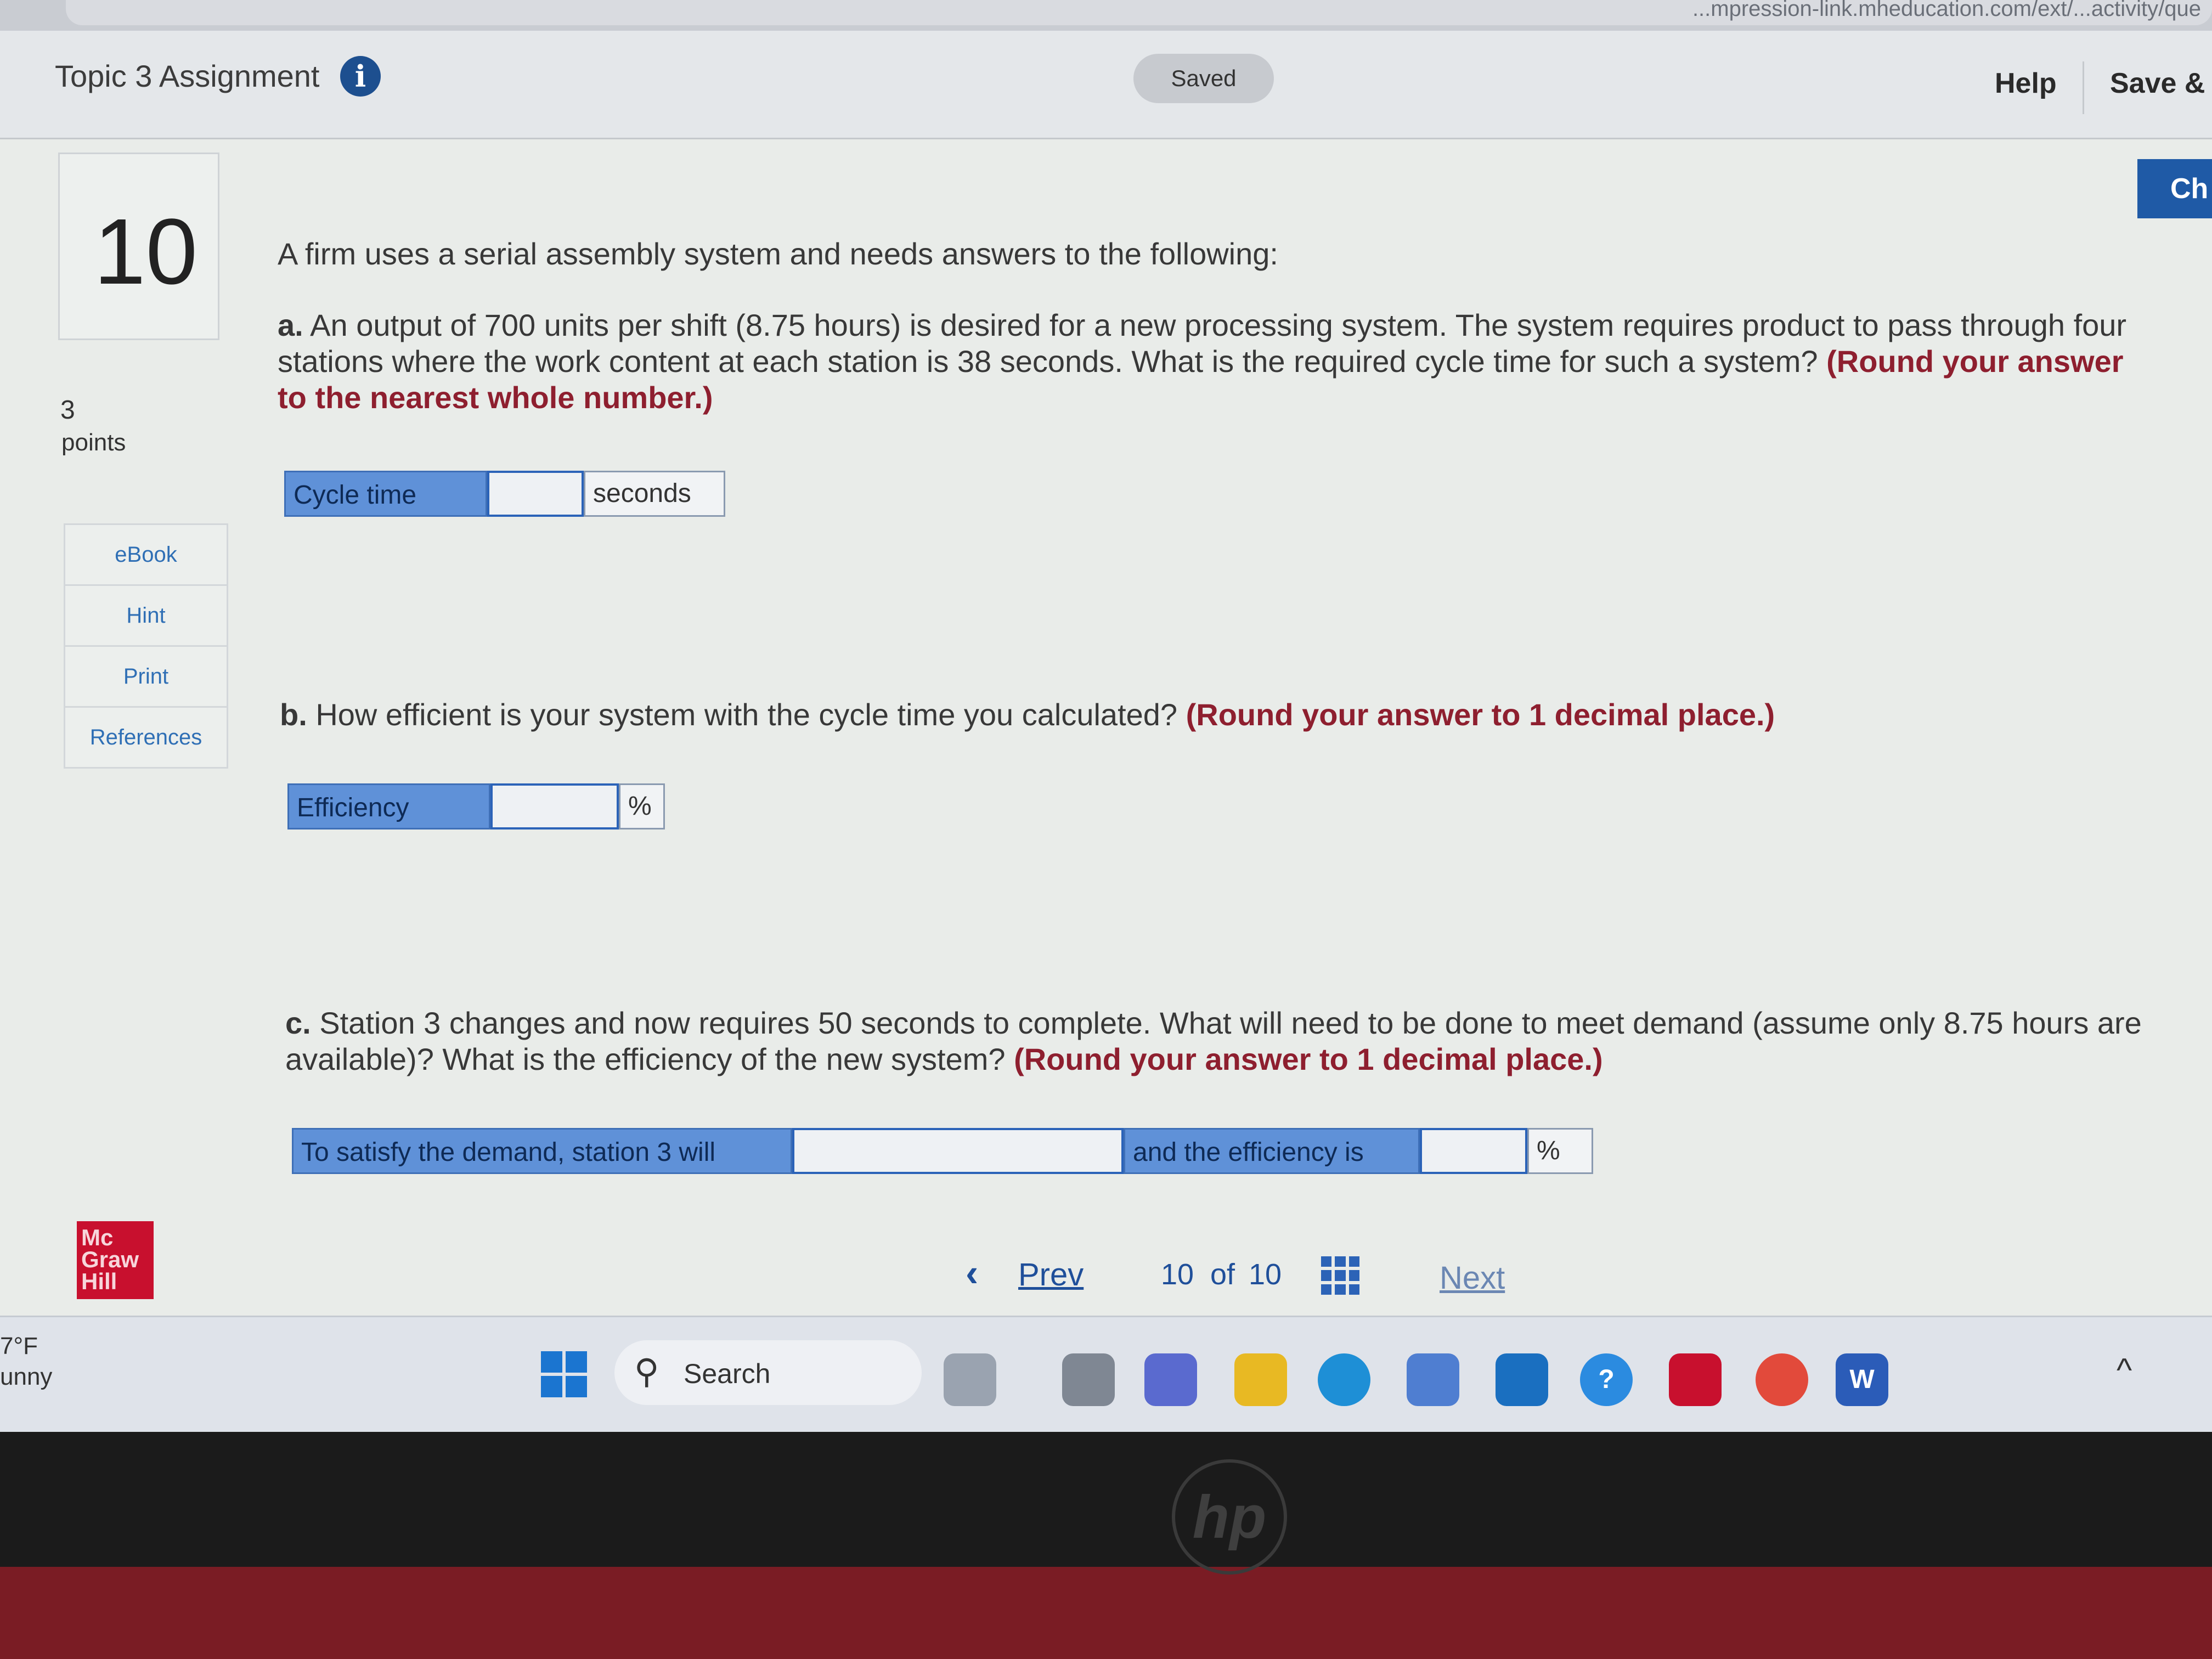 The width and height of the screenshot is (2212, 1659). I want to click on part-b-prefix: b., so click(294, 715).